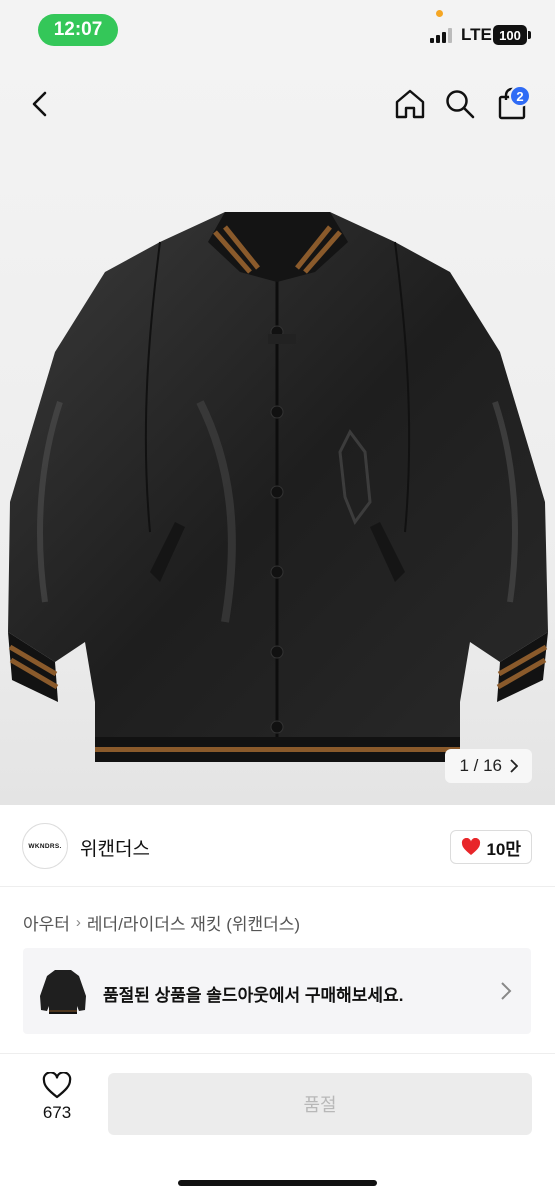 The width and height of the screenshot is (555, 1200). Describe the element at coordinates (78, 30) in the screenshot. I see `status-time: 12:07` at that location.